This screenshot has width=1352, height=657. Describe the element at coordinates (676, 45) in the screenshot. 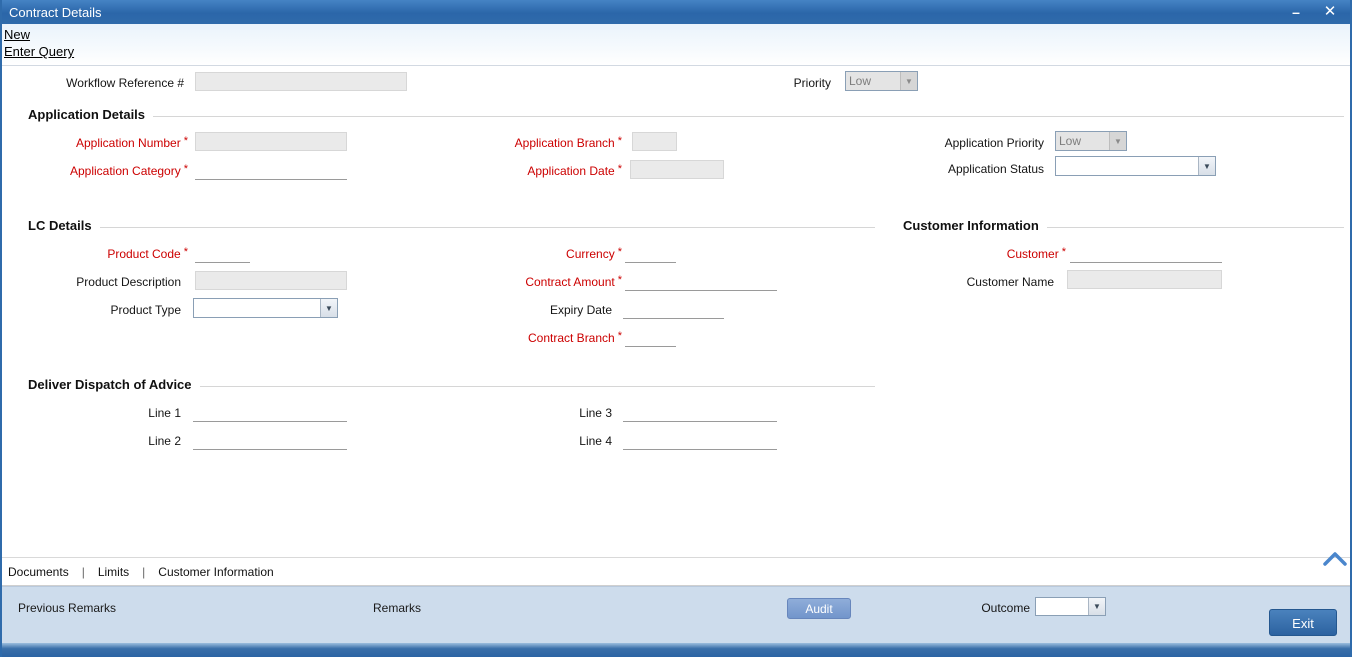

I see `menu-bar: New Enter Query` at that location.